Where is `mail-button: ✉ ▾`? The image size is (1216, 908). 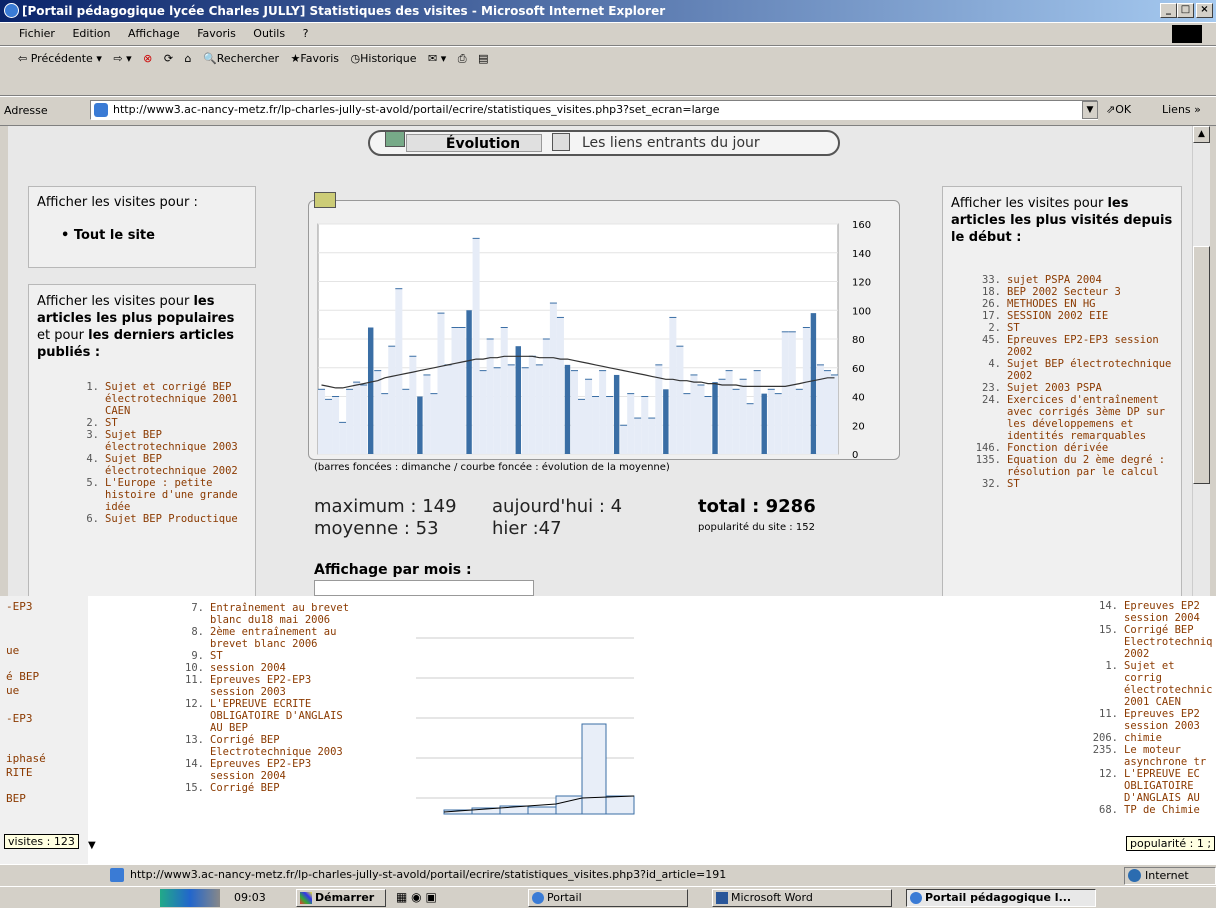 mail-button: ✉ ▾ is located at coordinates (437, 59).